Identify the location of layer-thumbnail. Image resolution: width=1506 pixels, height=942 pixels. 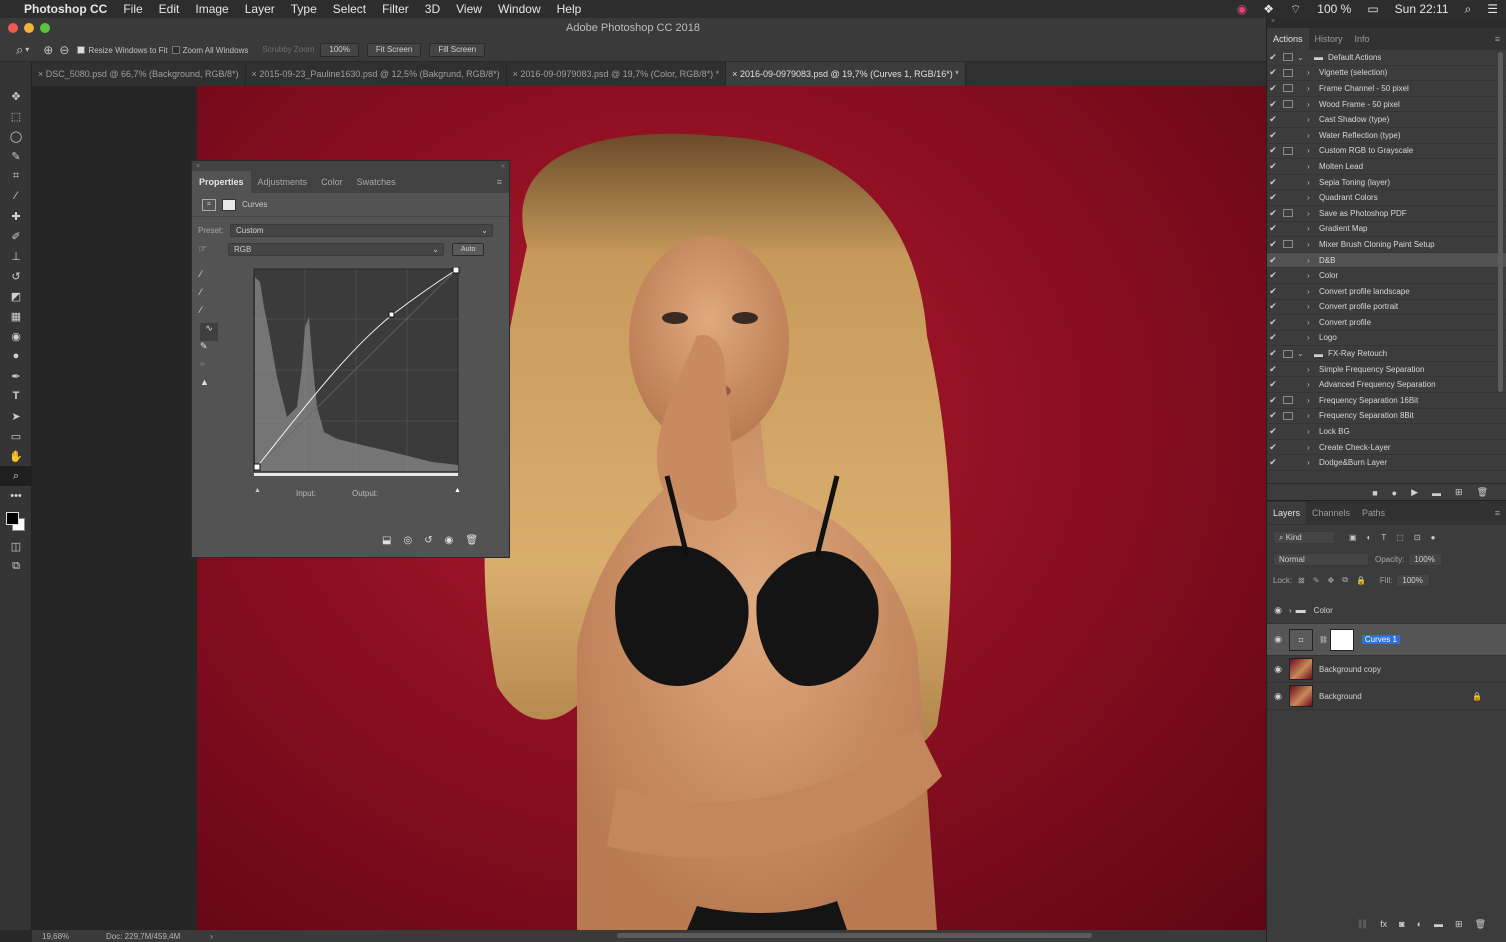
(1301, 669).